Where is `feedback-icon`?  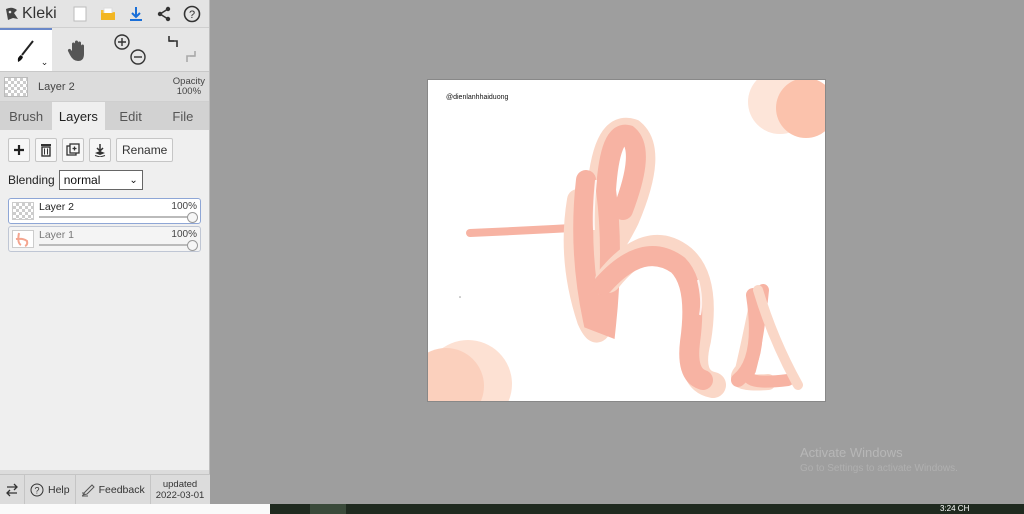
feedback-icon is located at coordinates (88, 489).